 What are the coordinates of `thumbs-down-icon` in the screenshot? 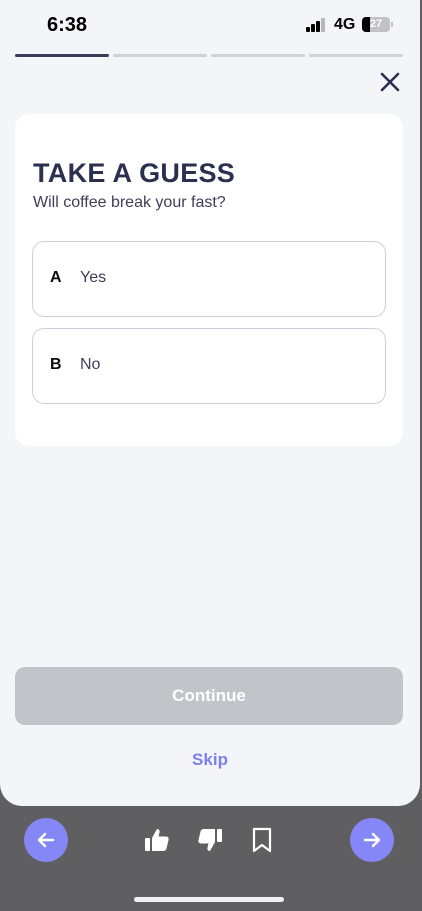 It's located at (210, 840).